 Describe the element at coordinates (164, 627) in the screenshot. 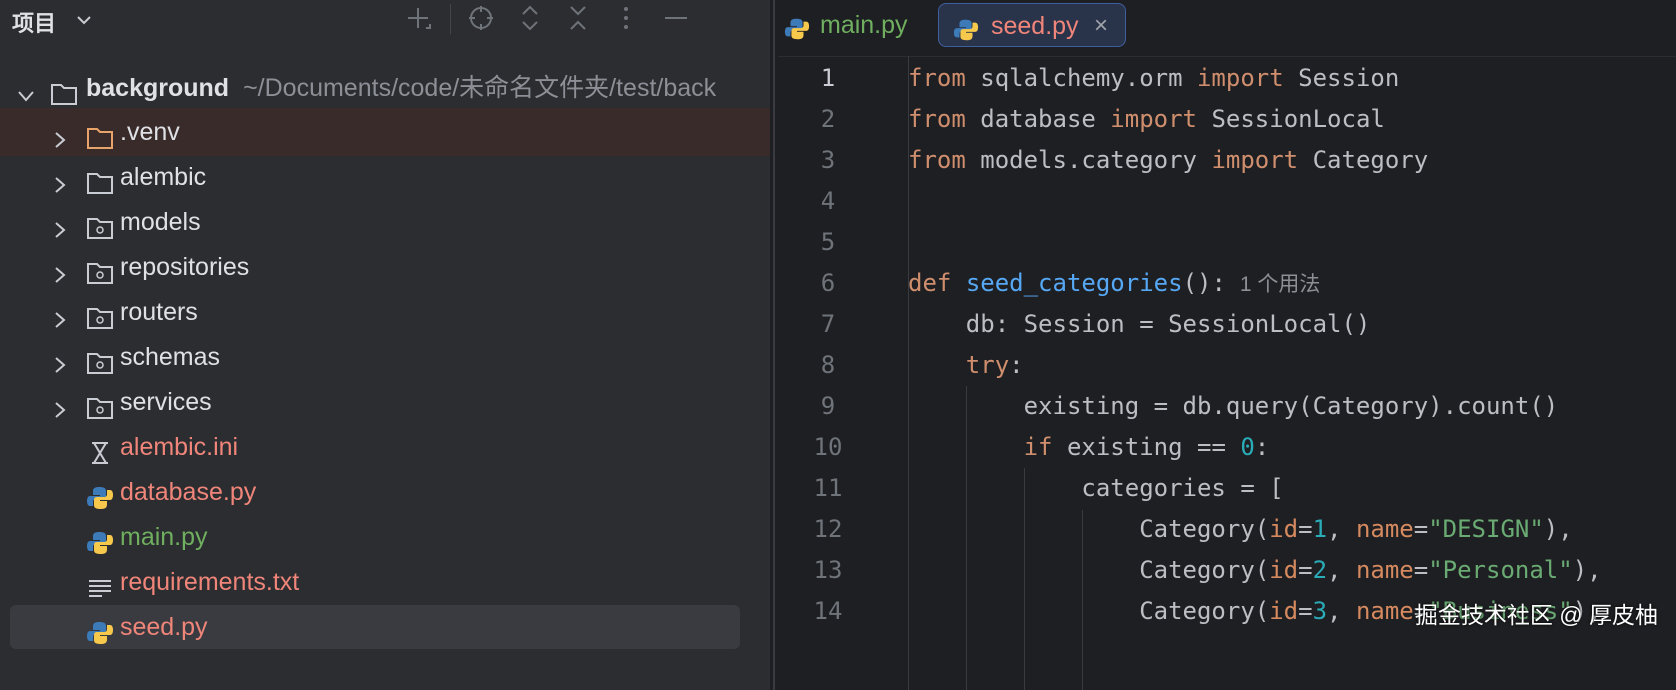

I see `tree-item-label: seed.py` at that location.